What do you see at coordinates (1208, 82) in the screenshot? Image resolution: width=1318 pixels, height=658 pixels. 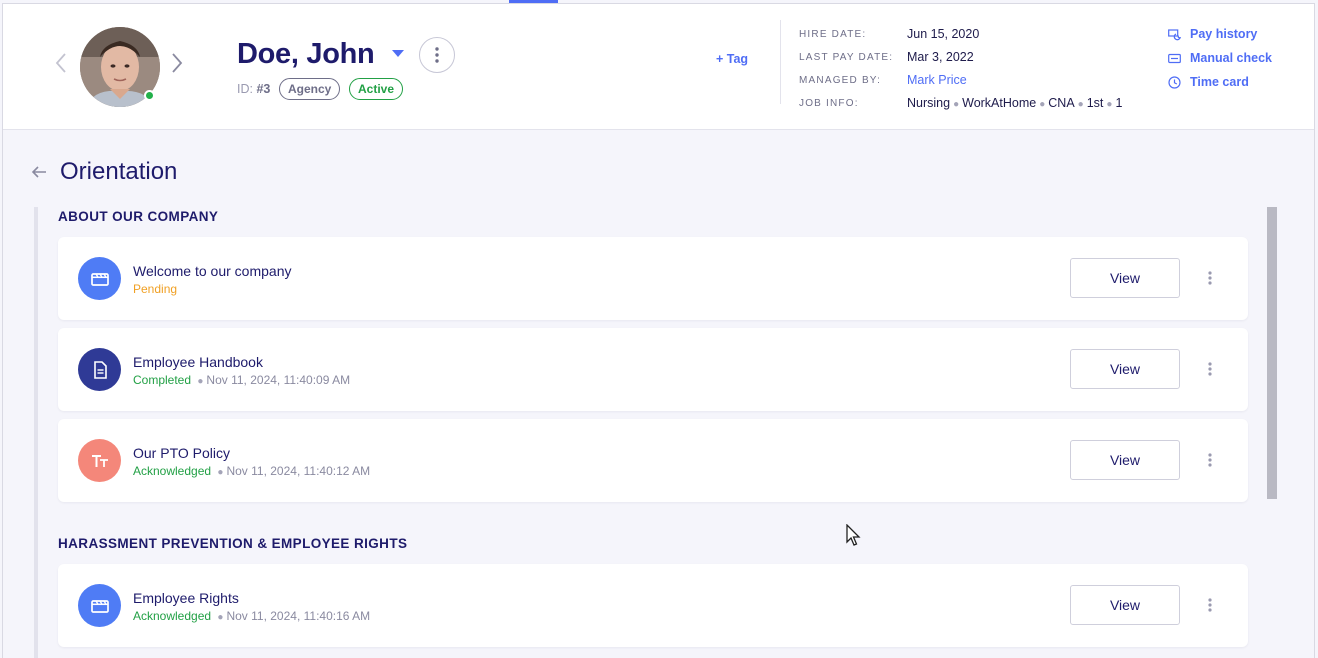 I see `time-card-link: Time card` at bounding box center [1208, 82].